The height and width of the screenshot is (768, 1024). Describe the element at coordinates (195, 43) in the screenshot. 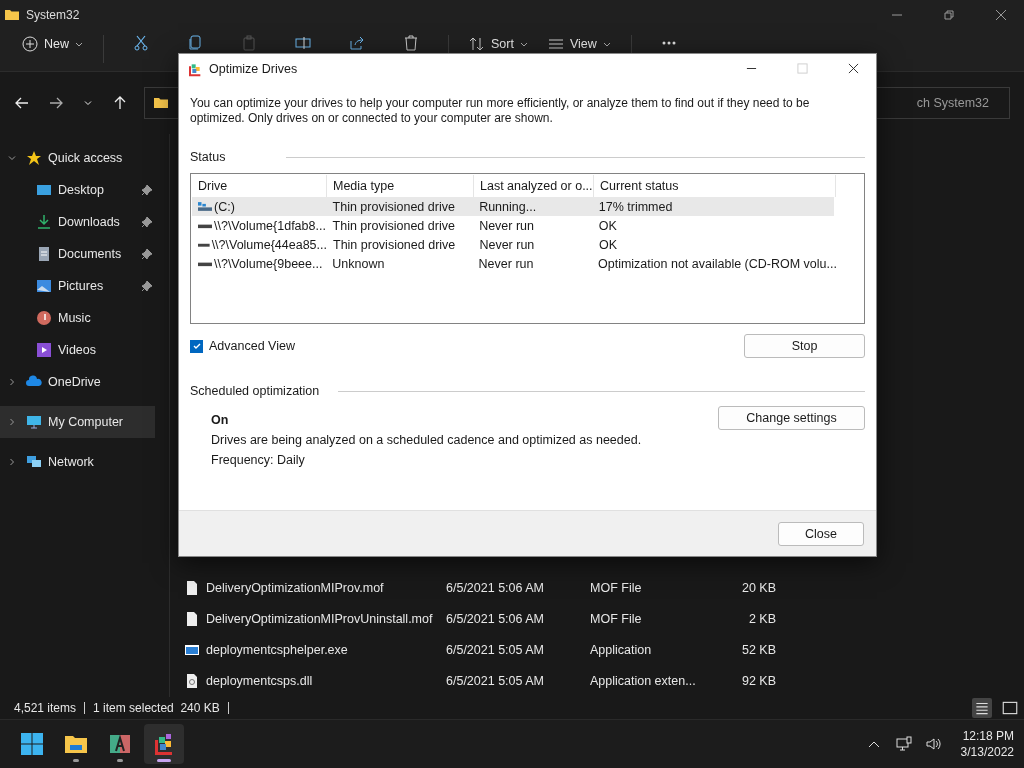

I see `copy-icon` at that location.